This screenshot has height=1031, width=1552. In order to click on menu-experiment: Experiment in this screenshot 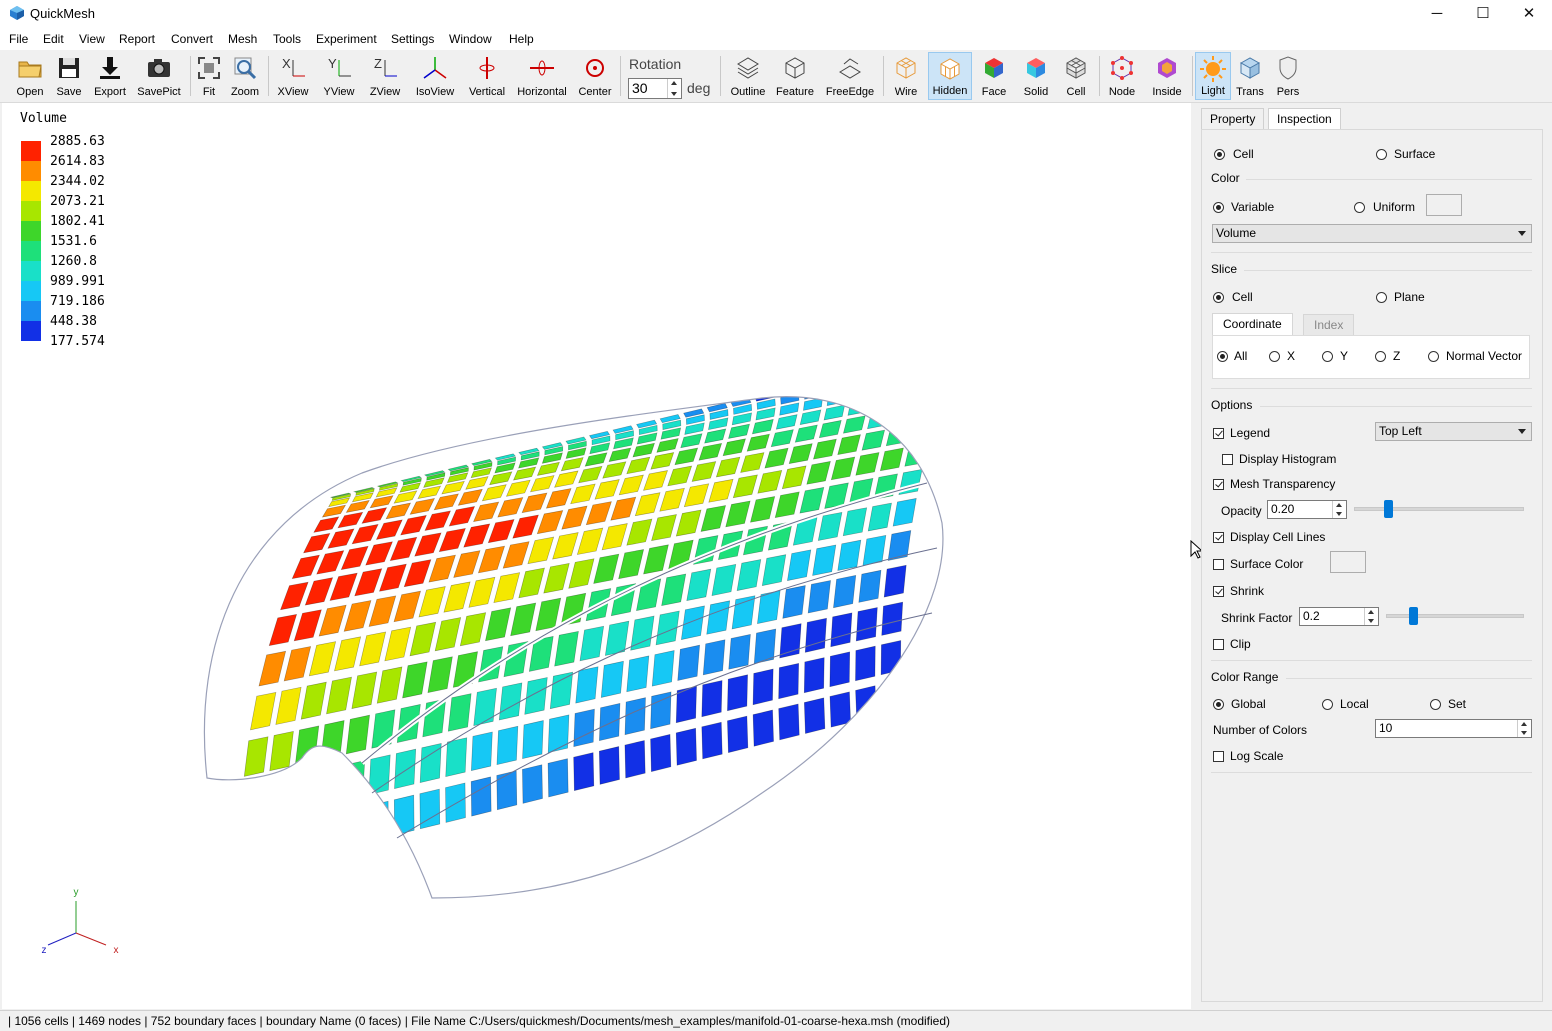, I will do `click(346, 39)`.